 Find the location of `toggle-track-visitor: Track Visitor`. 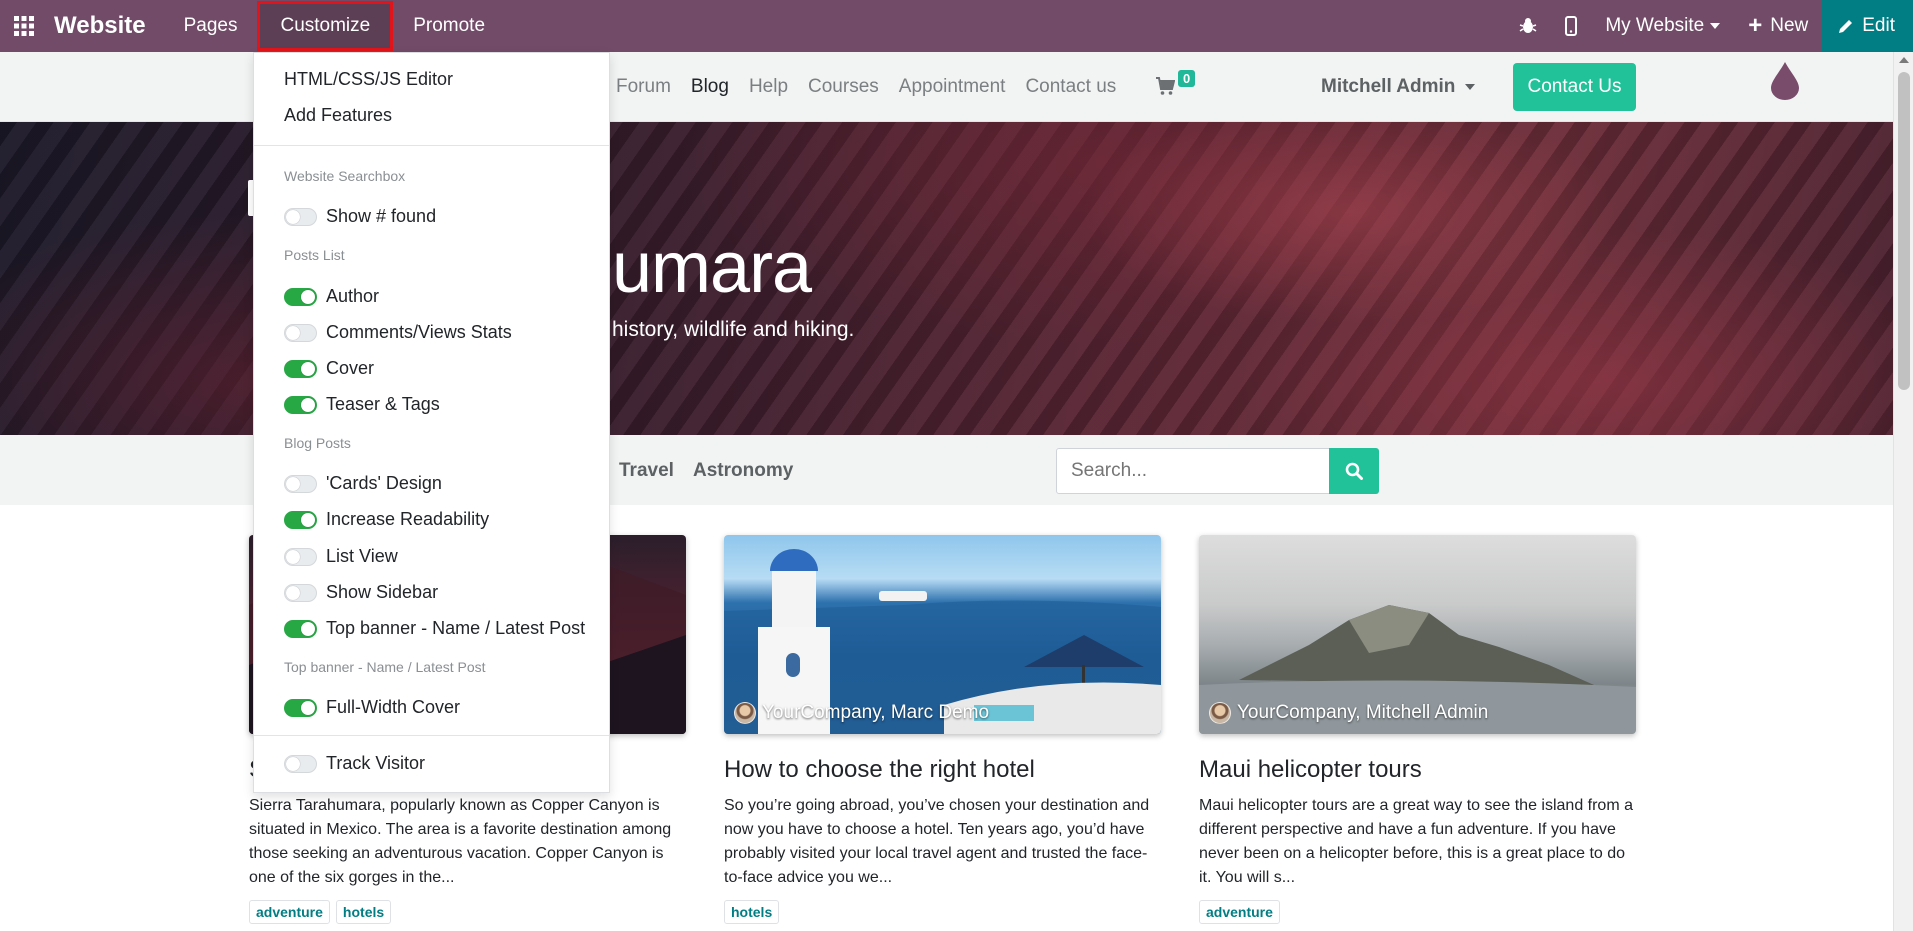

toggle-track-visitor: Track Visitor is located at coordinates (354, 763).